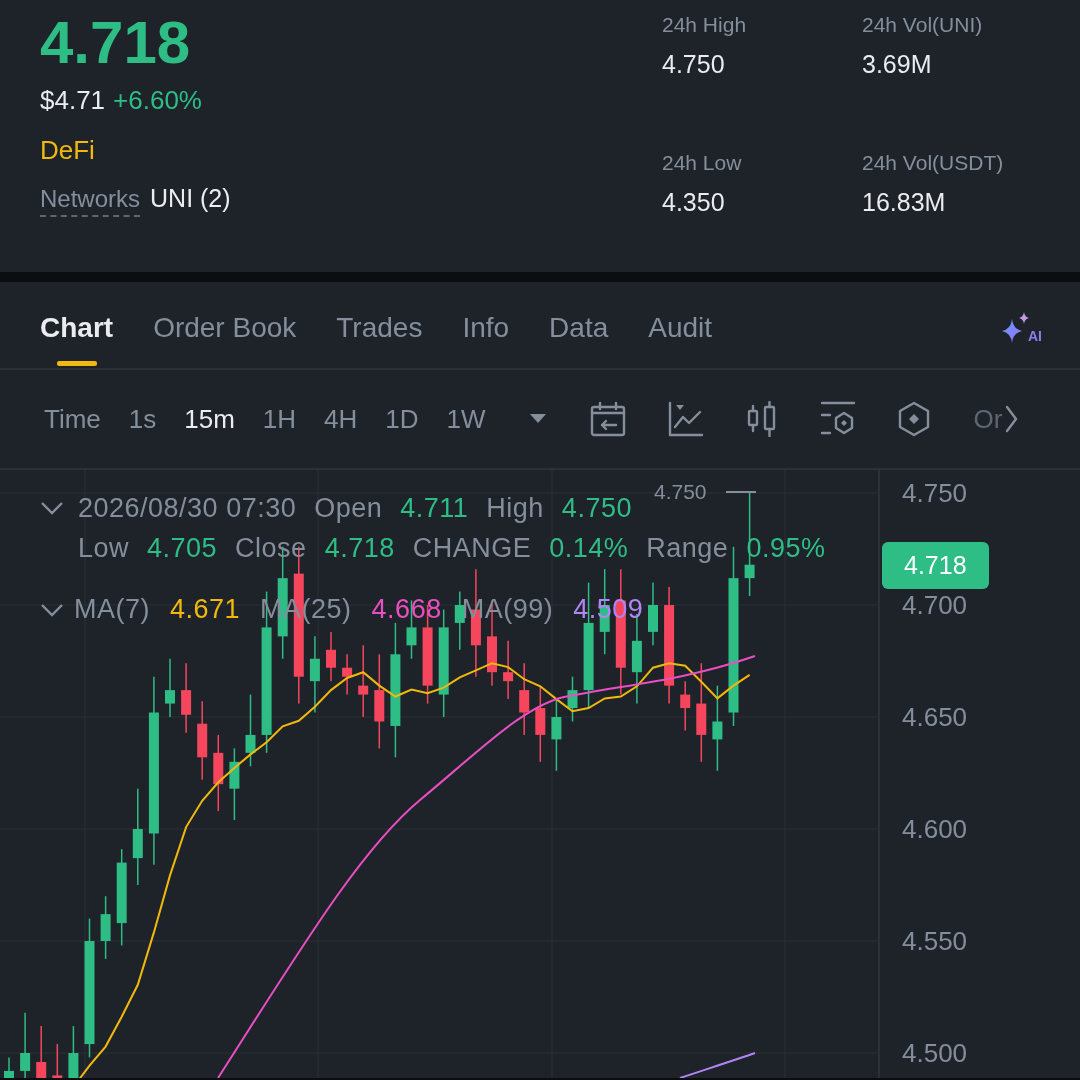 This screenshot has height=1080, width=1080. What do you see at coordinates (761, 419) in the screenshot?
I see `candlestick-icon` at bounding box center [761, 419].